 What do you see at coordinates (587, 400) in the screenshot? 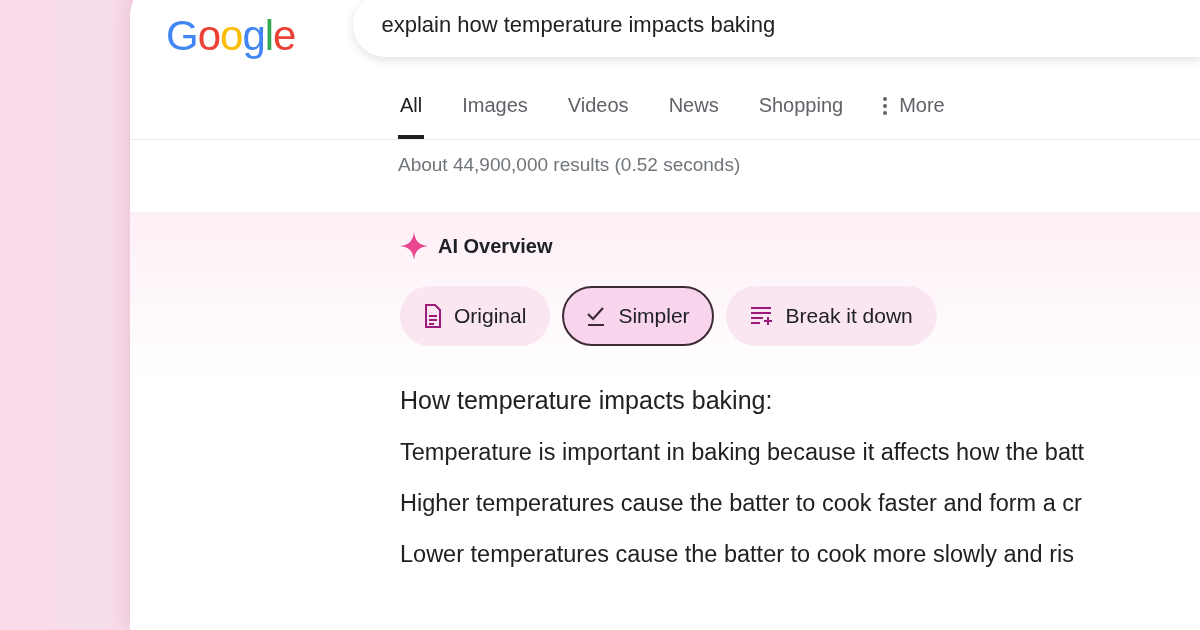
I see `overview-heading: How temperature impacts baking:` at bounding box center [587, 400].